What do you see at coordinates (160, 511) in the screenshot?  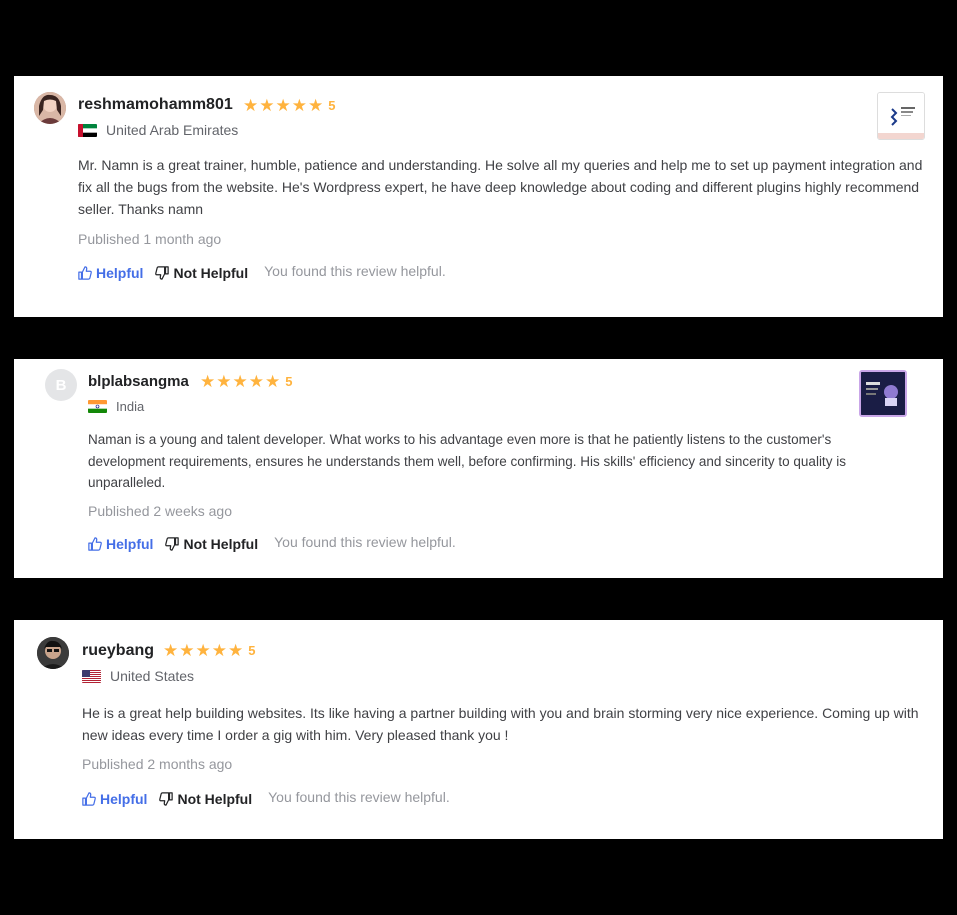 I see `published-date: Published 2 weeks ago` at bounding box center [160, 511].